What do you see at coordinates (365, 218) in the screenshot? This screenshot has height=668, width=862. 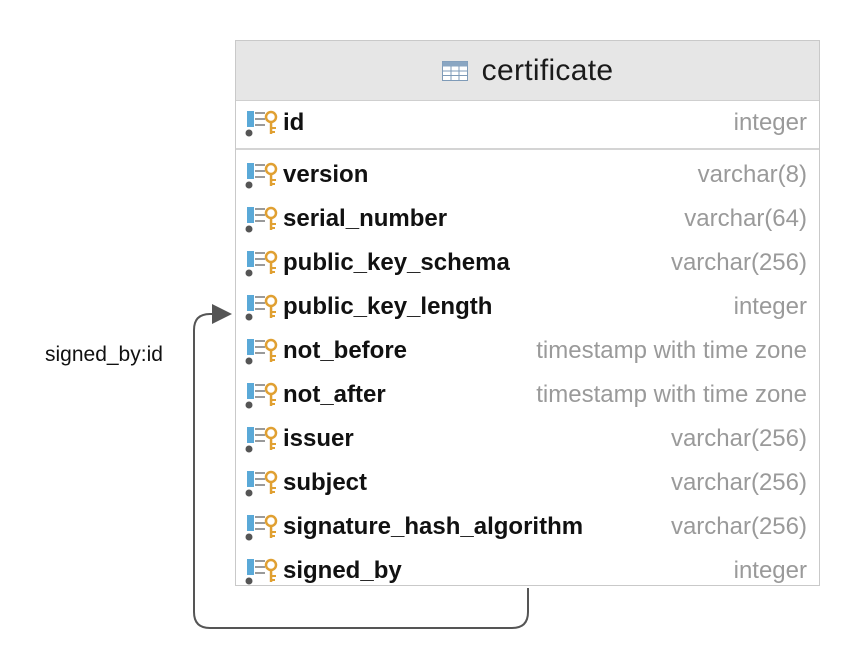 I see `column-name: serial_number` at bounding box center [365, 218].